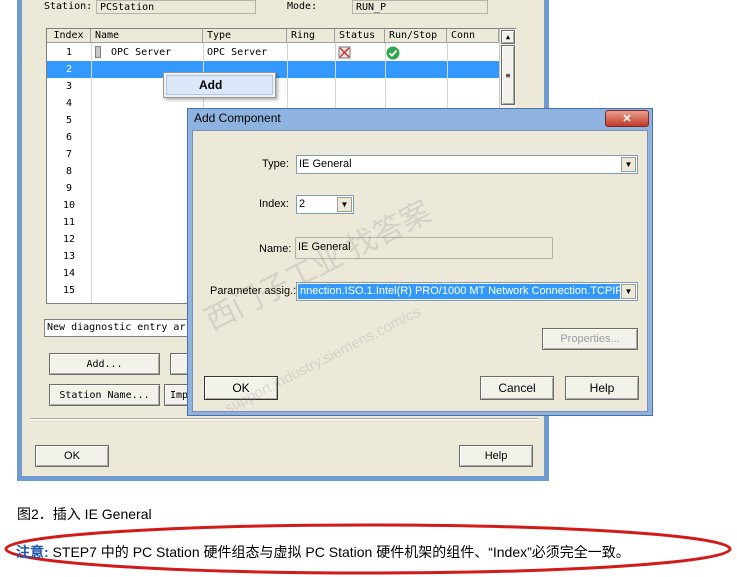  I want to click on row-index: 4, so click(69, 103).